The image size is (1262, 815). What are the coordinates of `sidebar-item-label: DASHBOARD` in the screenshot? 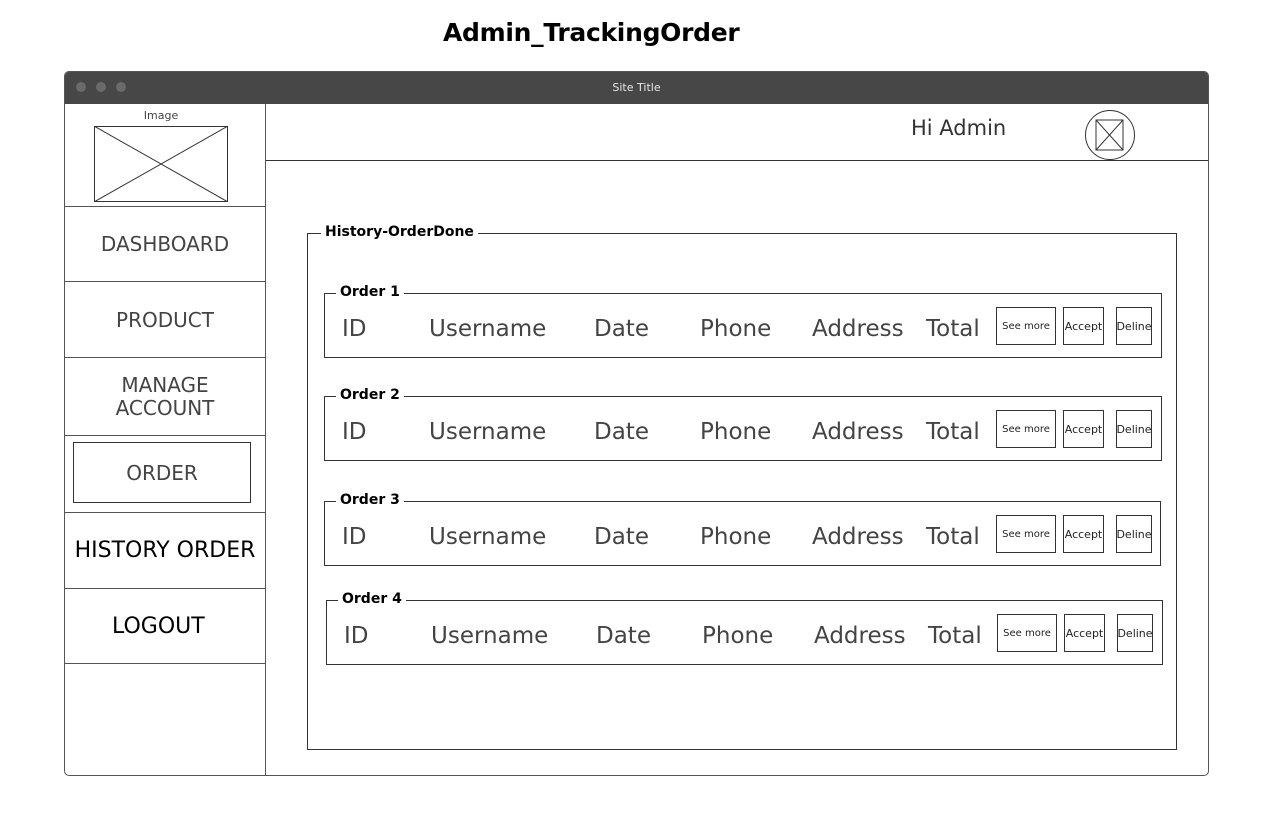 It's located at (165, 243).